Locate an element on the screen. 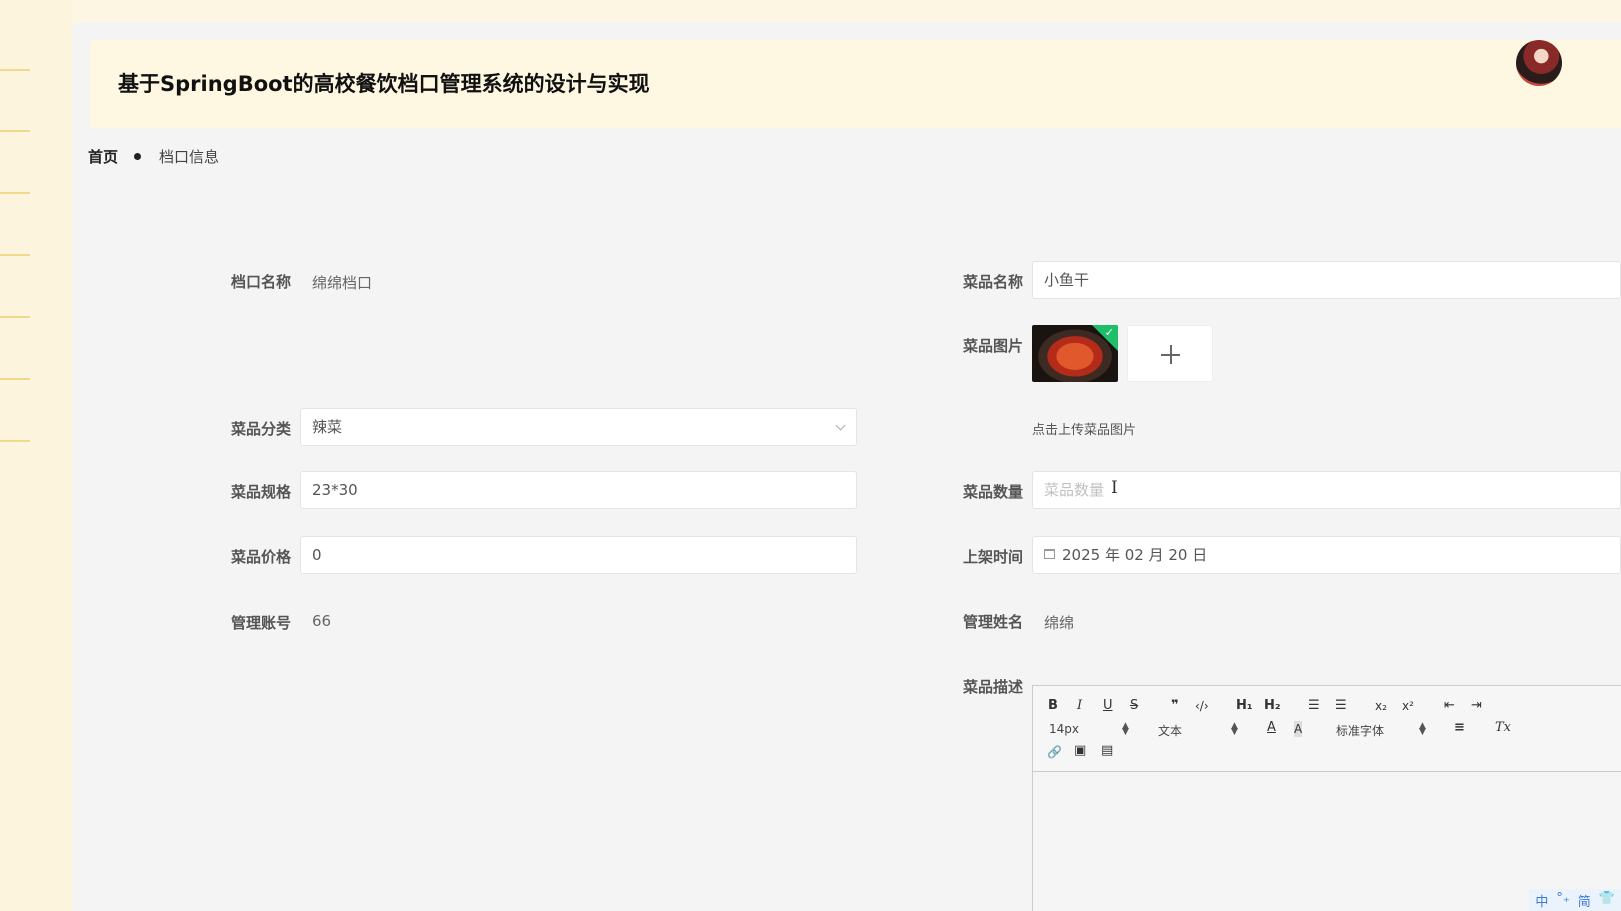  font-size-select: 14px is located at coordinates (1064, 729).